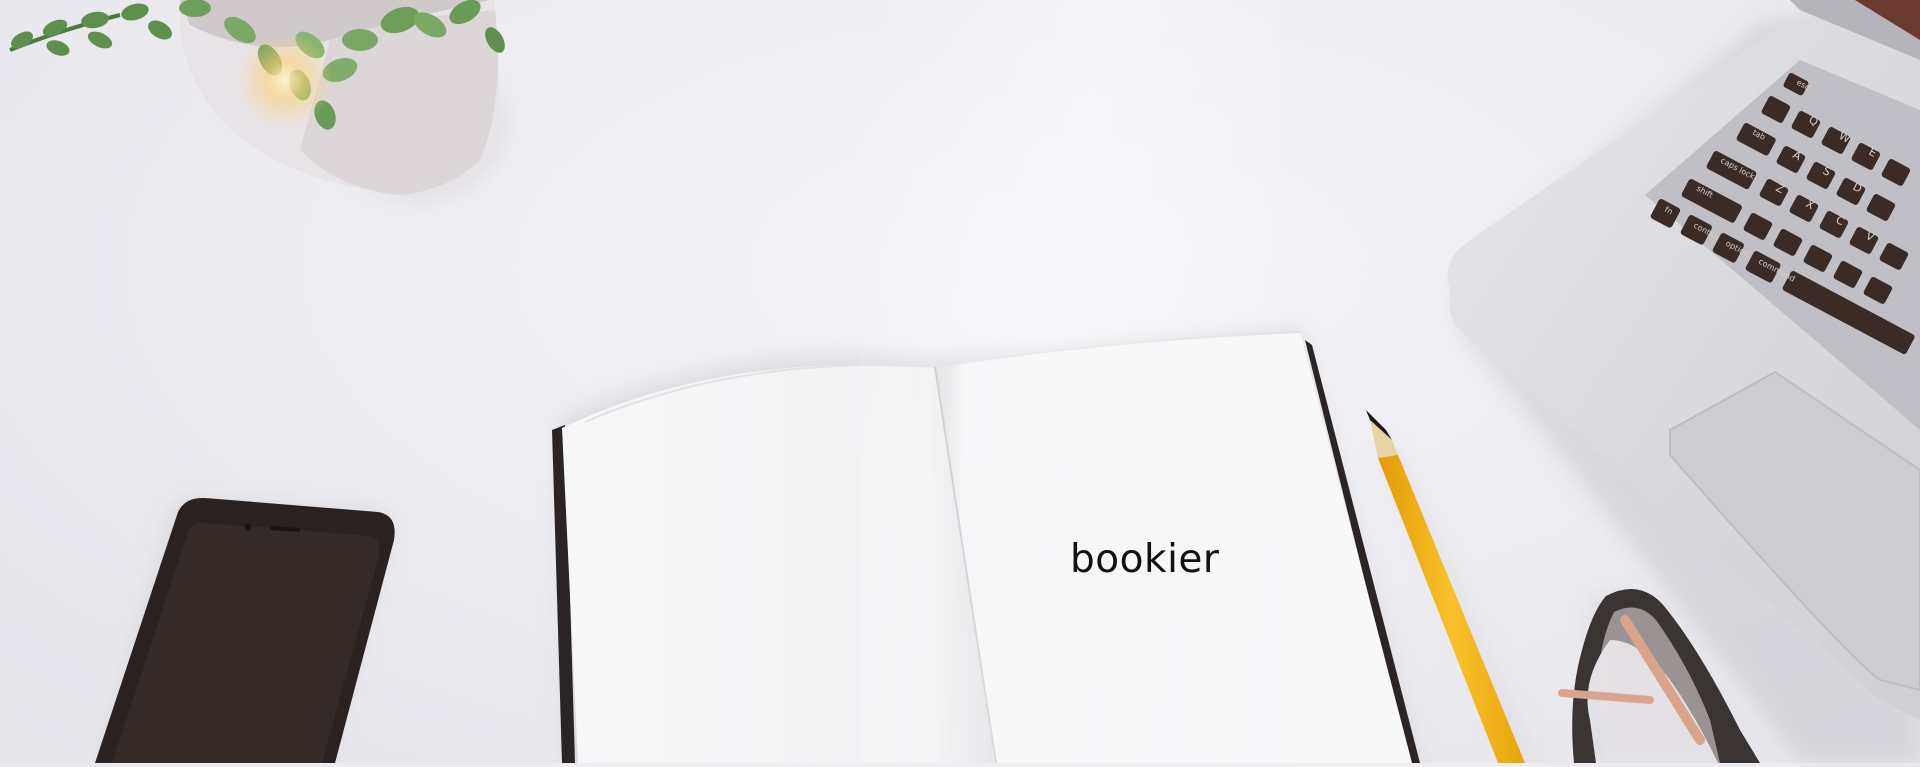  Describe the element at coordinates (245, 629) in the screenshot. I see `smartphone` at that location.